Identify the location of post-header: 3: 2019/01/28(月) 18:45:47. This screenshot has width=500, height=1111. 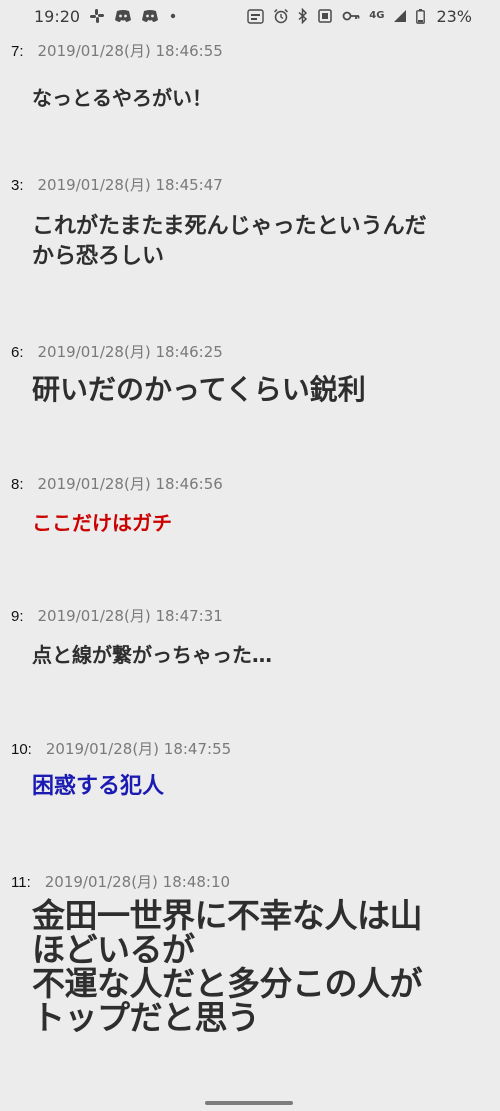
(117, 184).